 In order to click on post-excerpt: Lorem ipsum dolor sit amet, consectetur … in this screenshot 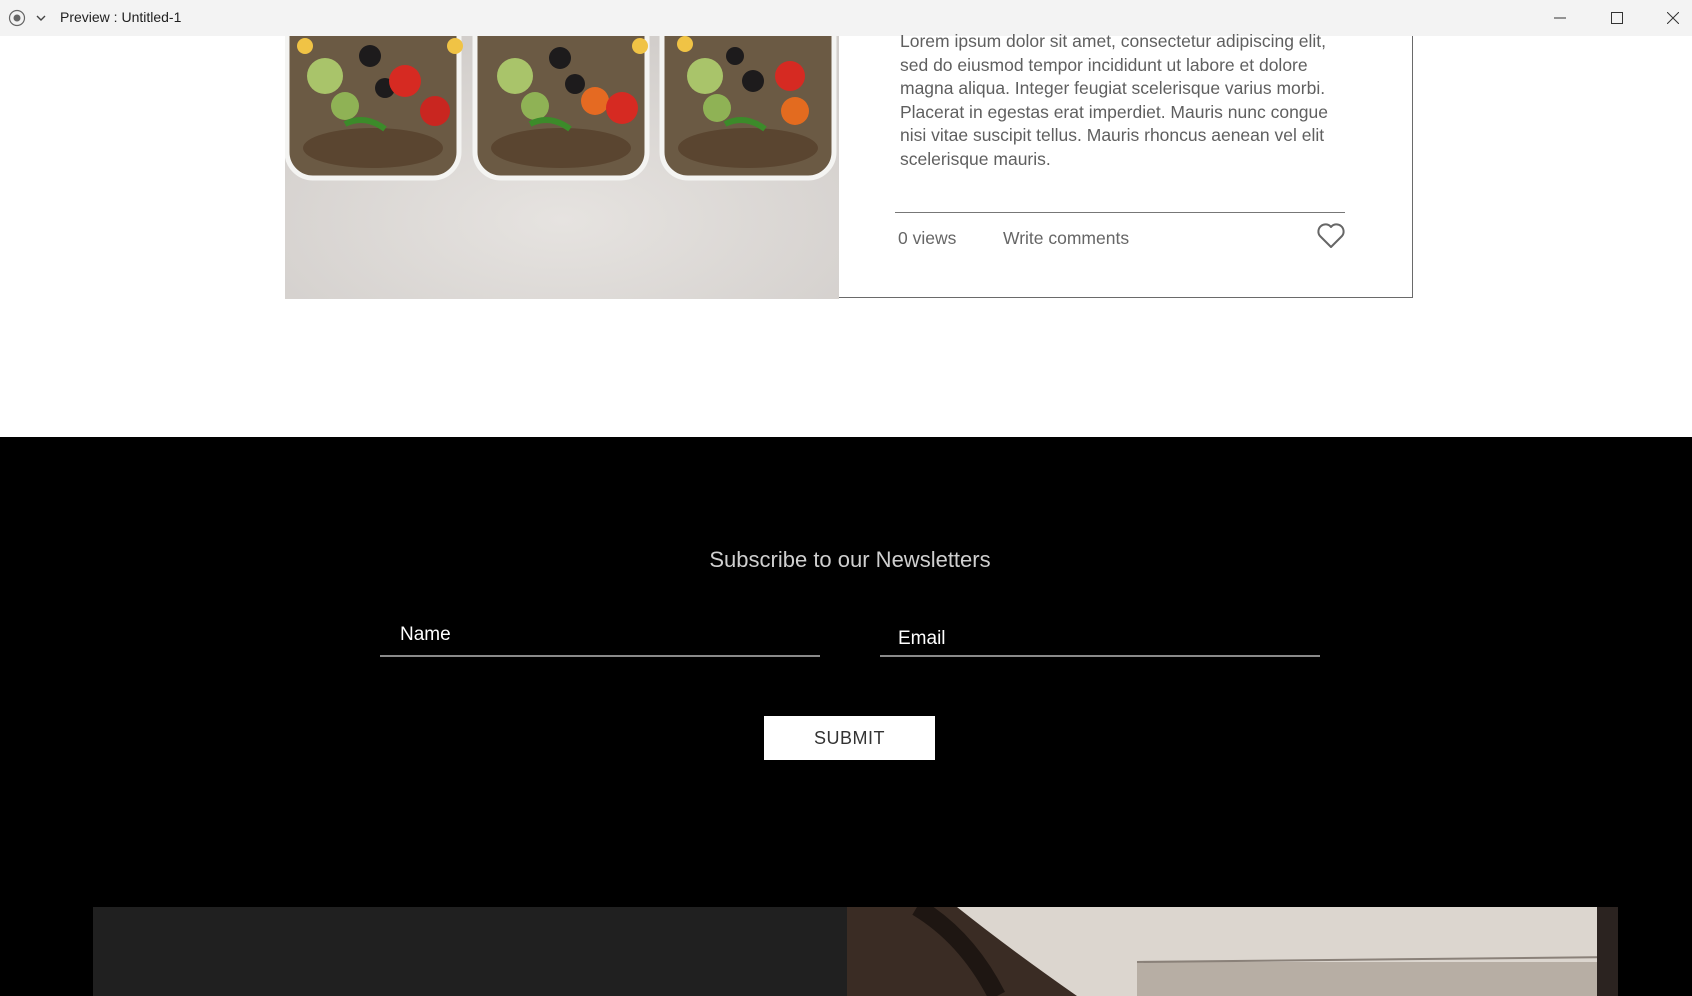, I will do `click(1114, 100)`.